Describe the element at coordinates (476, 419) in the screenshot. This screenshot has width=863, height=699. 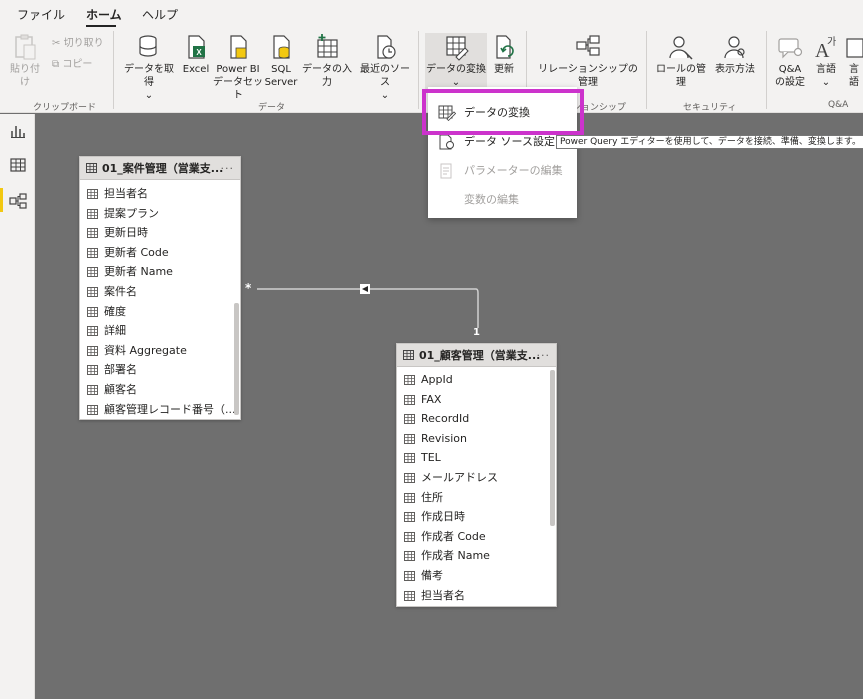
I see `field-row: RecordId` at that location.